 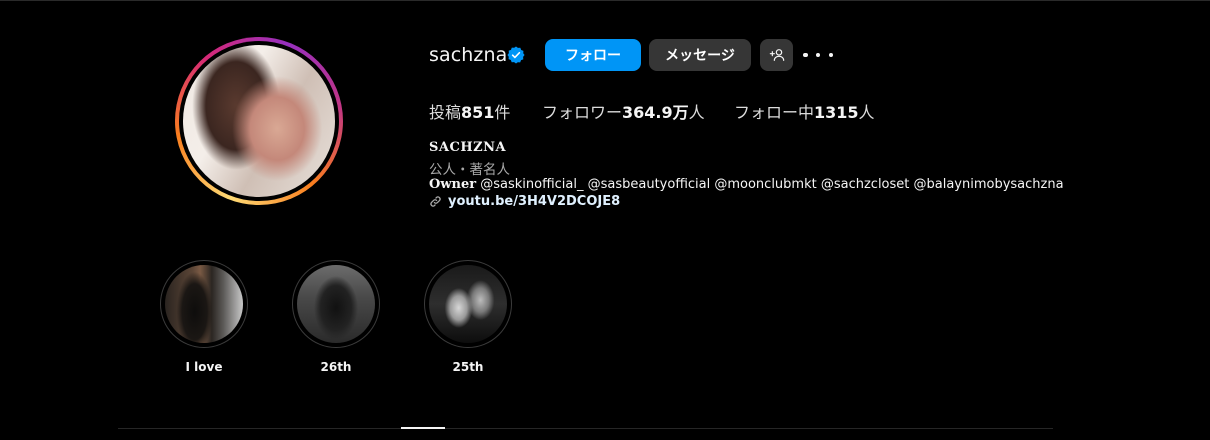 I want to click on message-button: メッセージ, so click(x=700, y=55).